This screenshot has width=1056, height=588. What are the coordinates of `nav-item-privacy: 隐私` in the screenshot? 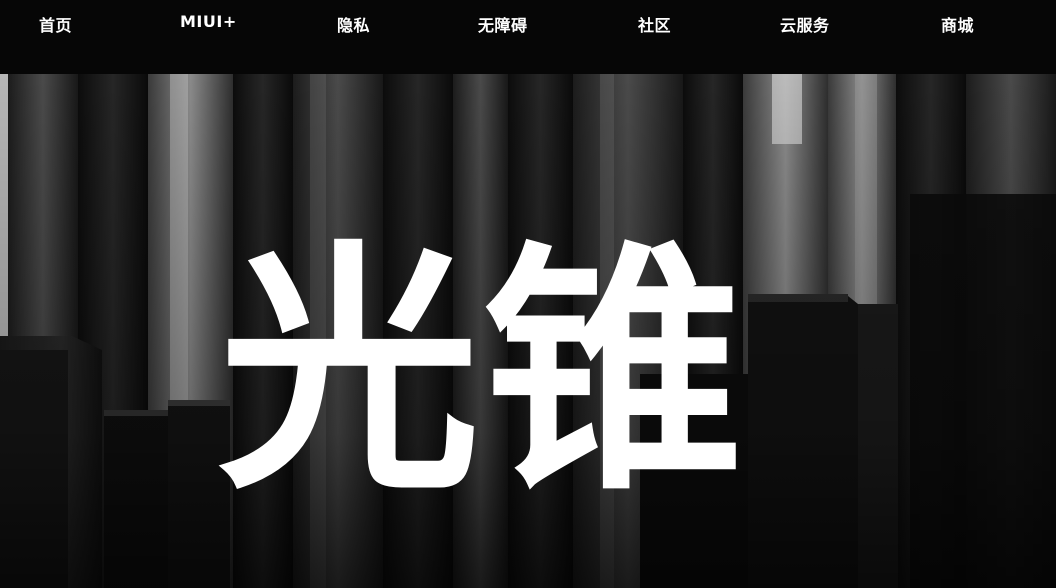 It's located at (353, 24).